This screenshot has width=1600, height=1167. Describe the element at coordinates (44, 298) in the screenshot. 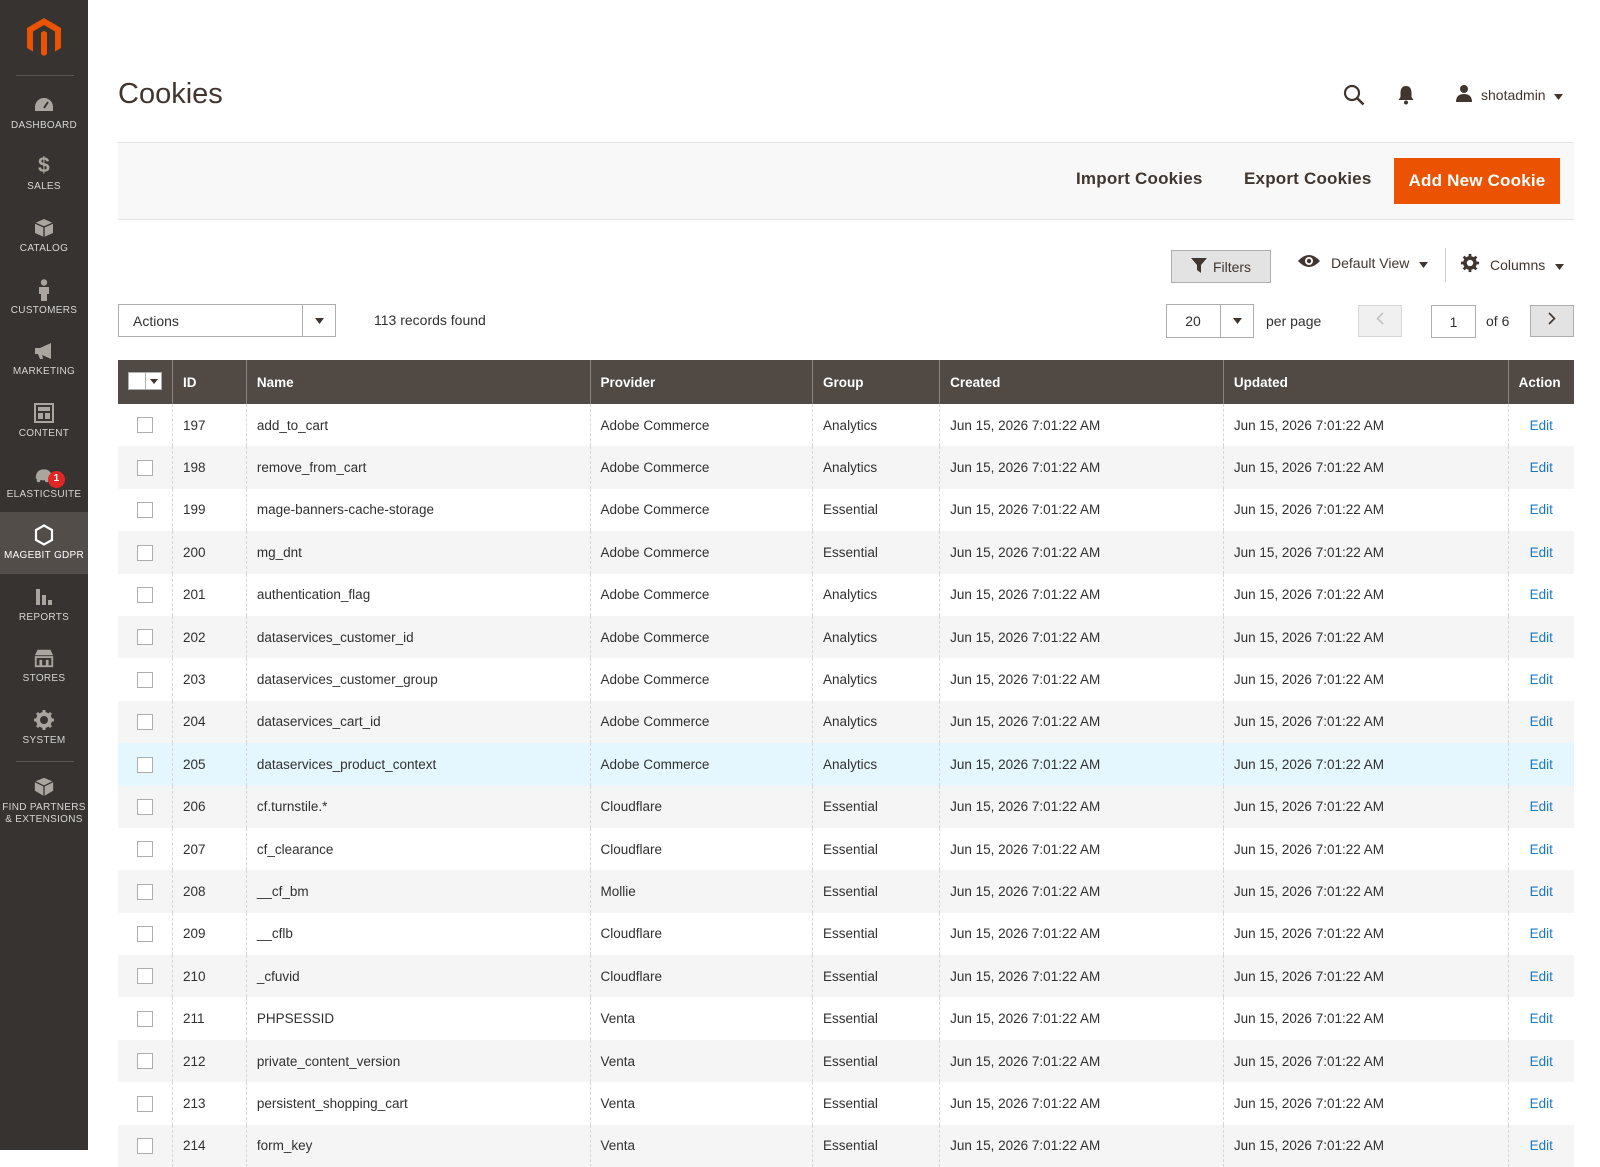

I see `sidebar-item-customers: CUSTOMERS` at that location.